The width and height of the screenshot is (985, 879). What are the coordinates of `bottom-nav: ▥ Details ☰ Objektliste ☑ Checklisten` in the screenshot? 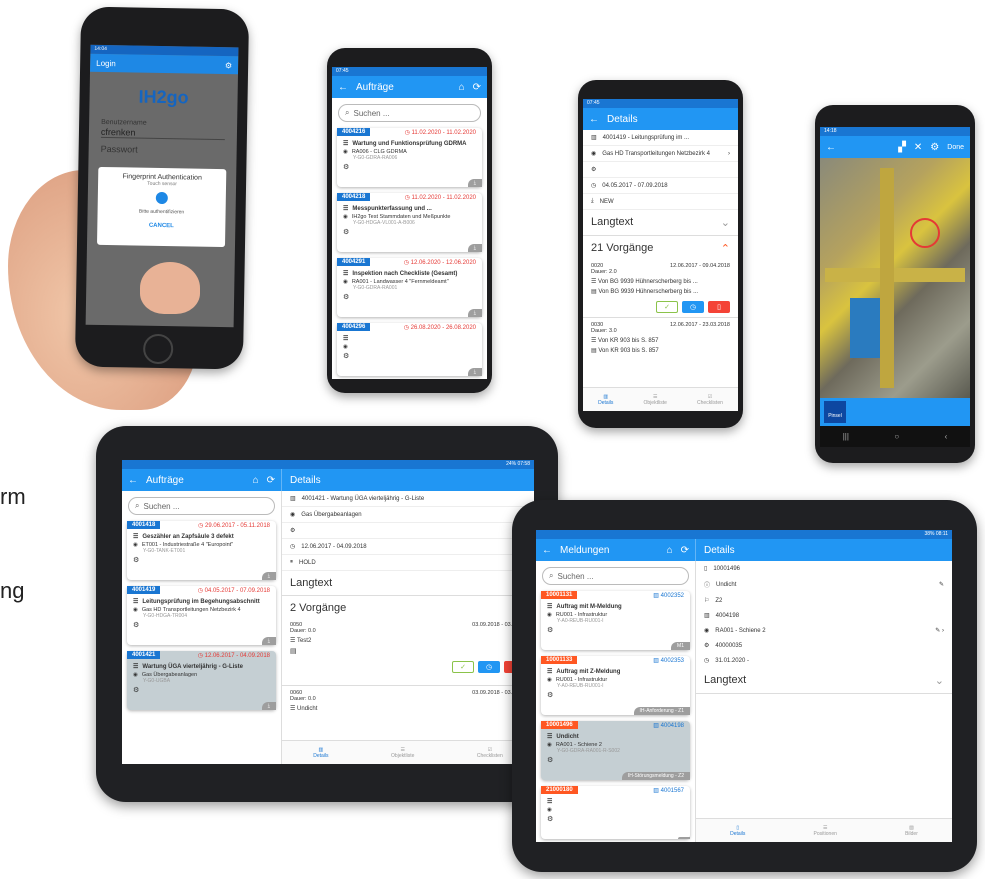 It's located at (660, 399).